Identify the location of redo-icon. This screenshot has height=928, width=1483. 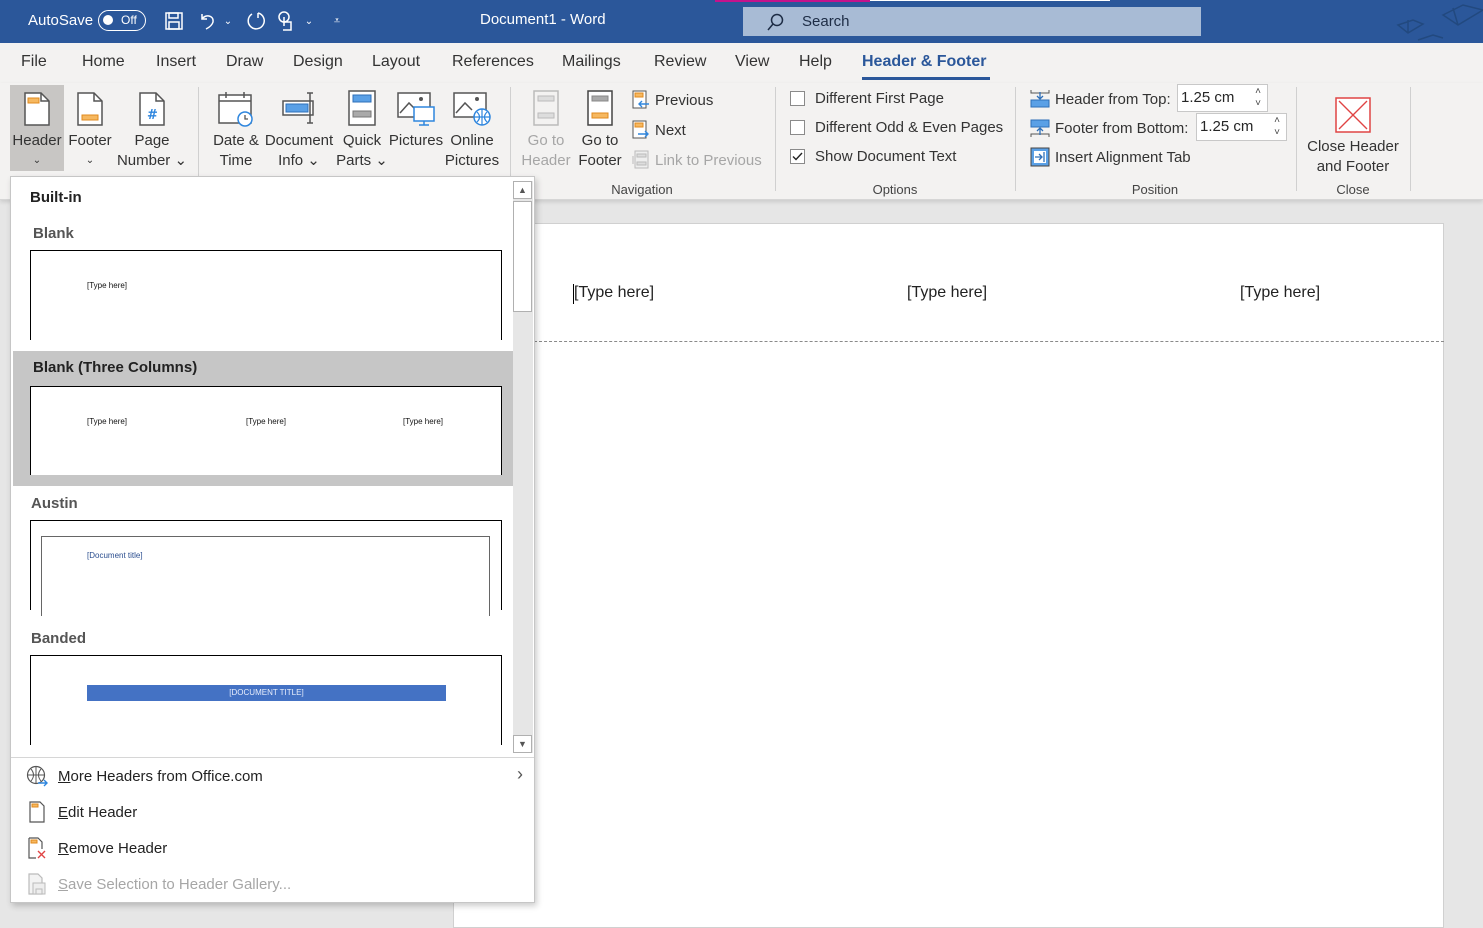
(256, 21).